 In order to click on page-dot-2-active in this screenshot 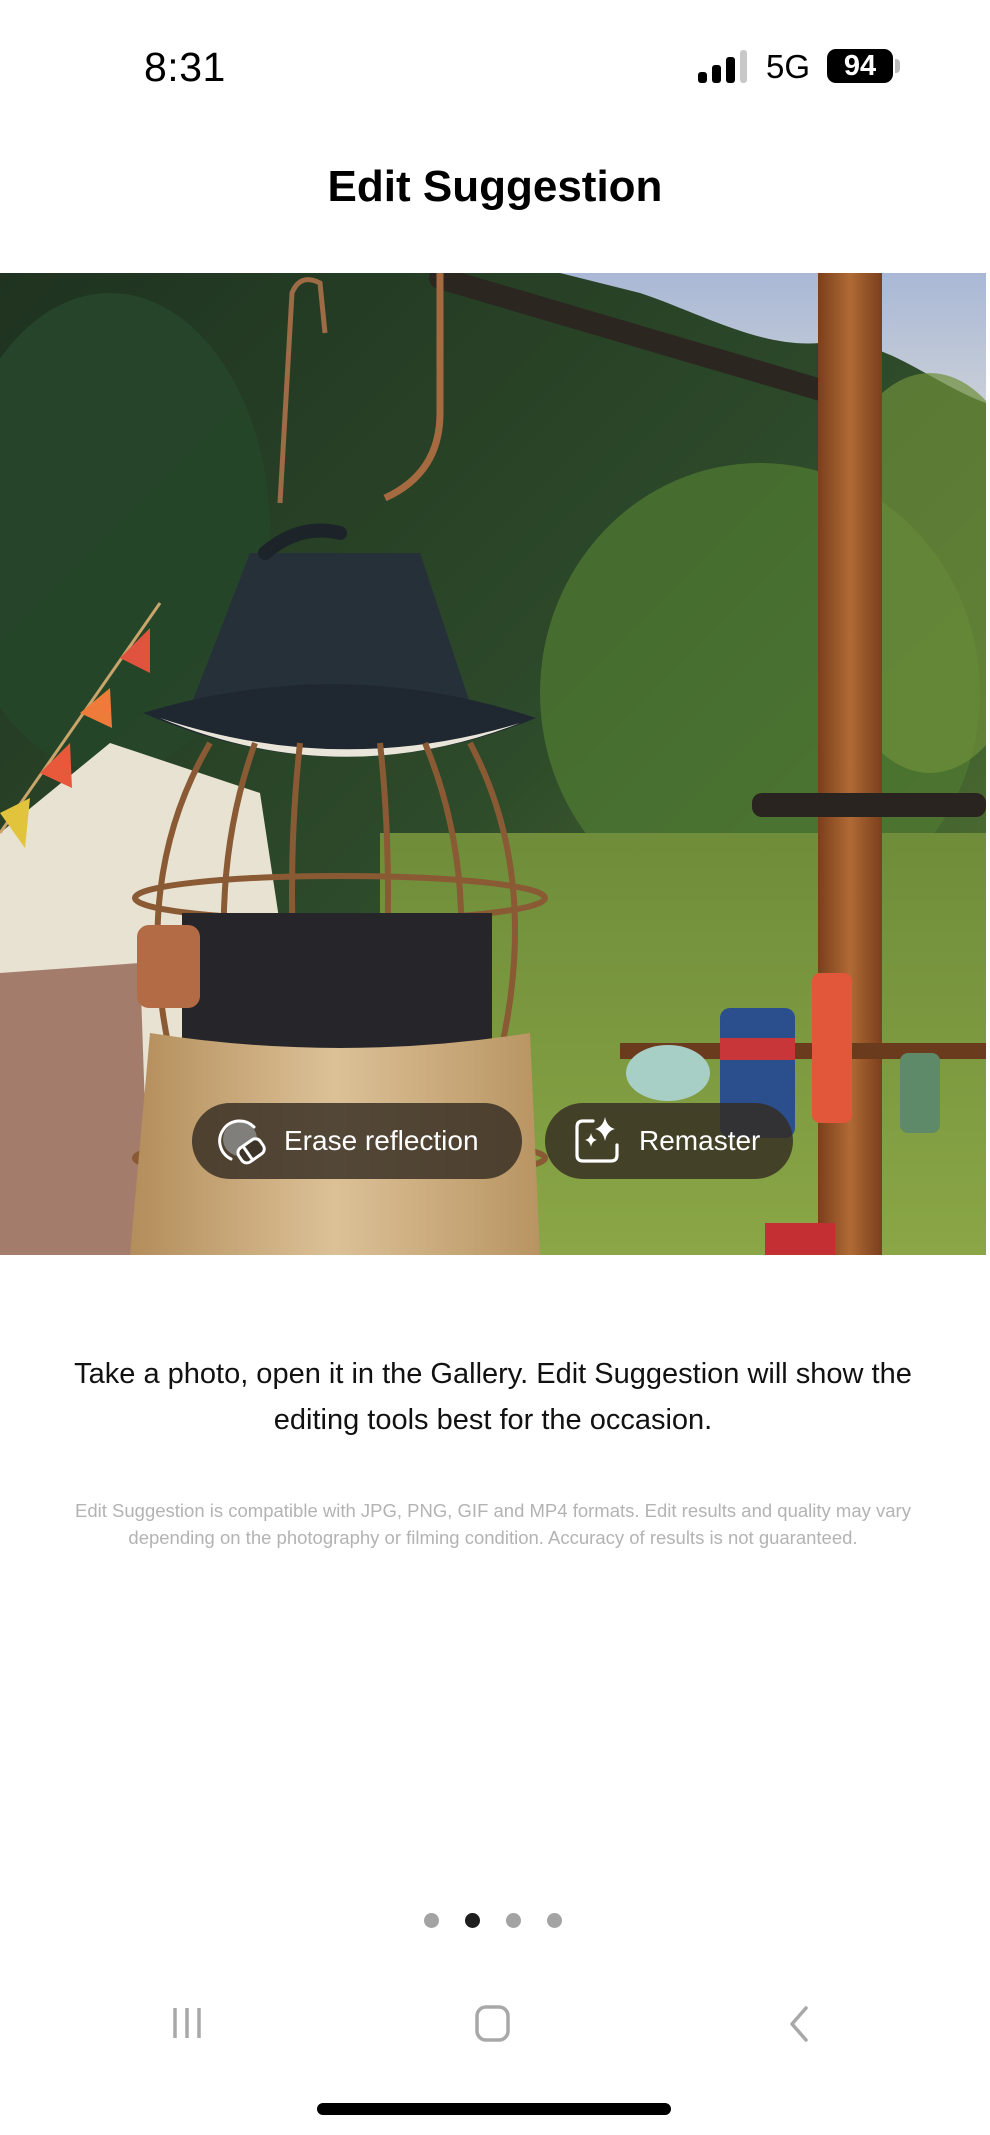, I will do `click(472, 1920)`.